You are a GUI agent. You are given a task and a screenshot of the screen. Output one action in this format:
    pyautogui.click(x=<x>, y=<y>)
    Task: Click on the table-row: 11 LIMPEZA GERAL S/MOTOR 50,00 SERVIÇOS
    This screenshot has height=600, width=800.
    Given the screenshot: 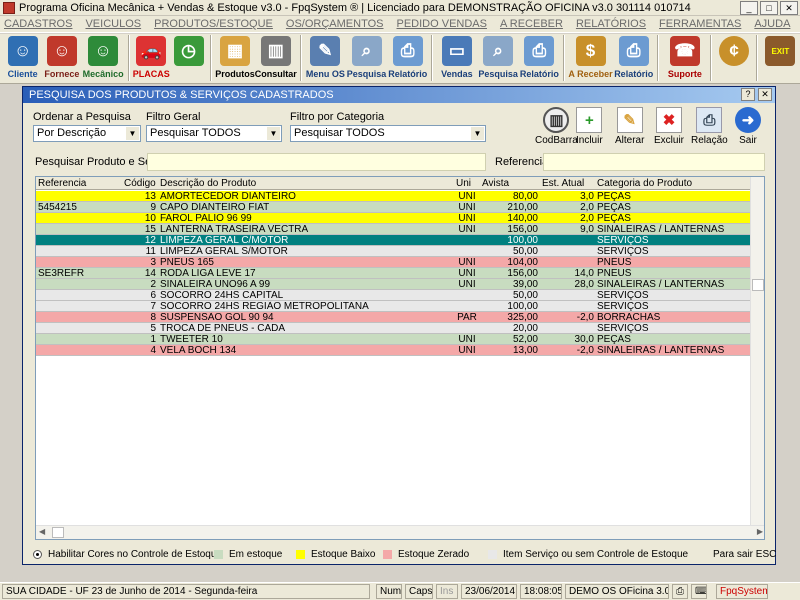 What is the action you would take?
    pyautogui.click(x=393, y=251)
    